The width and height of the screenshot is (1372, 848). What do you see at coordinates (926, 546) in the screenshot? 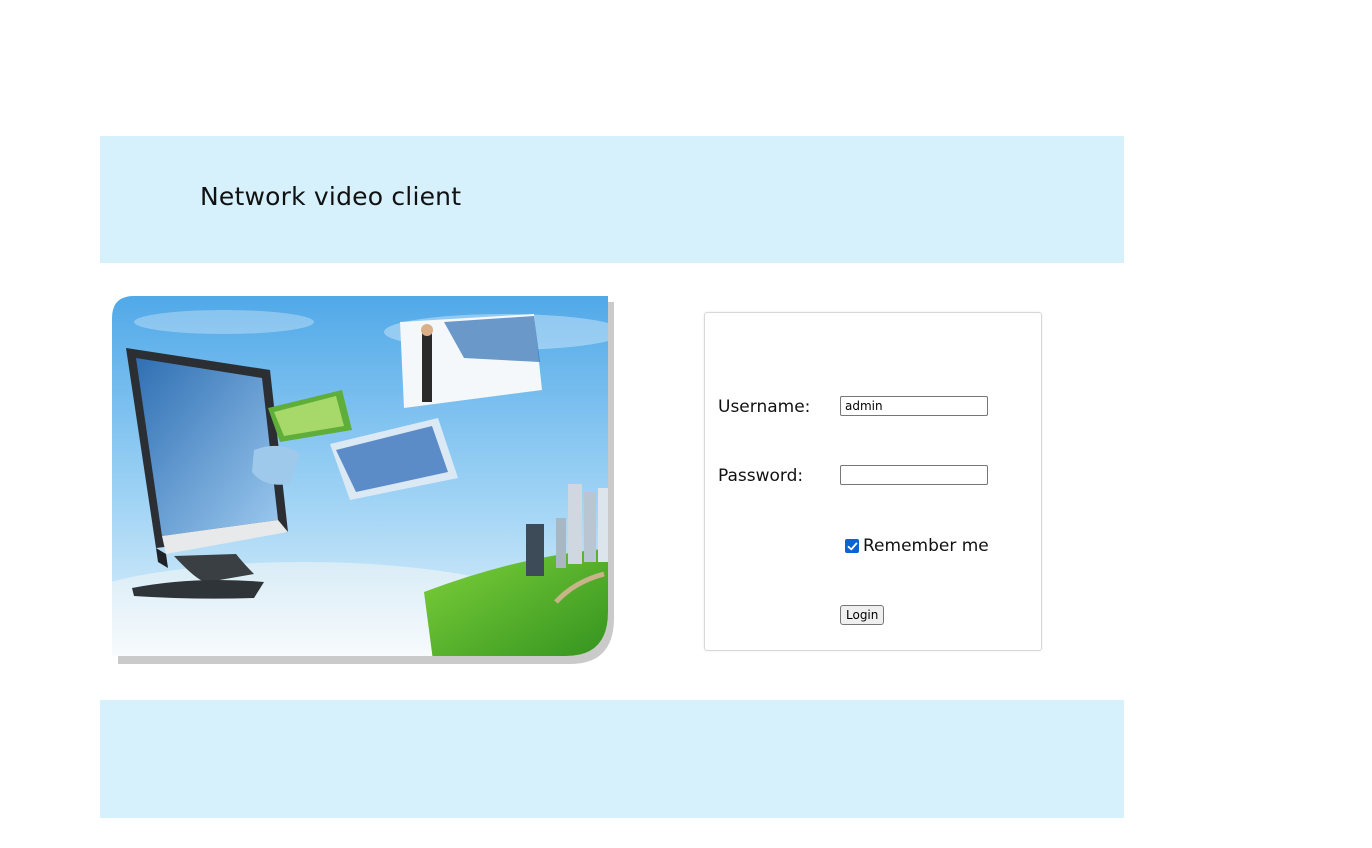
I see `remember-me-label: Remember me` at bounding box center [926, 546].